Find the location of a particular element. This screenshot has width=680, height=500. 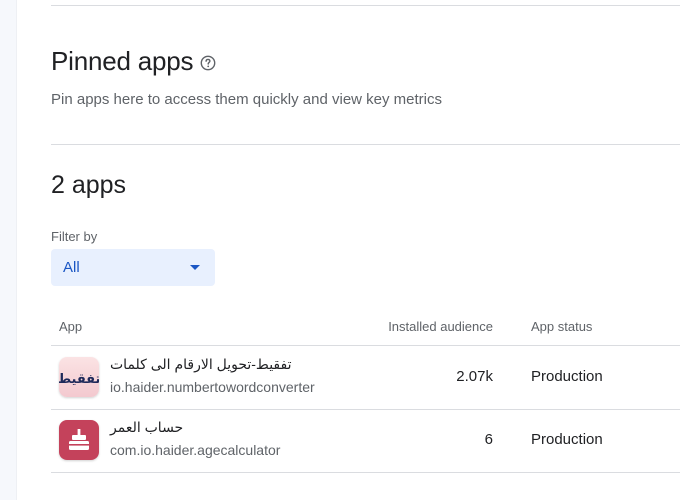

top-divider is located at coordinates (365, 5).